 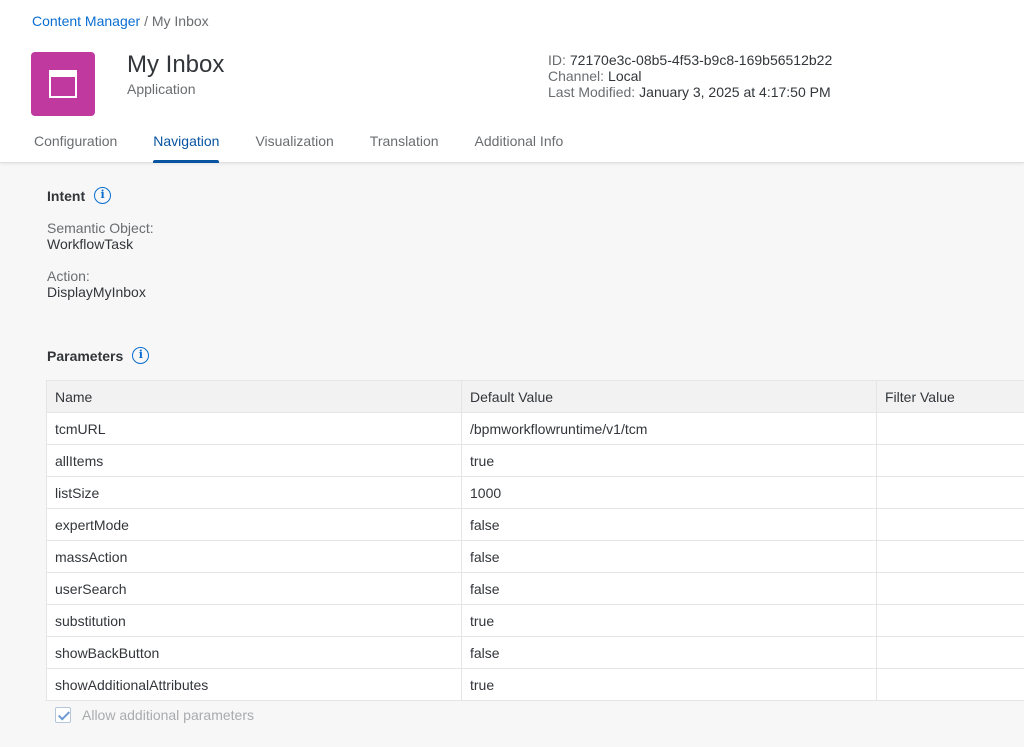 I want to click on tab-visualization: Visualization, so click(x=294, y=141).